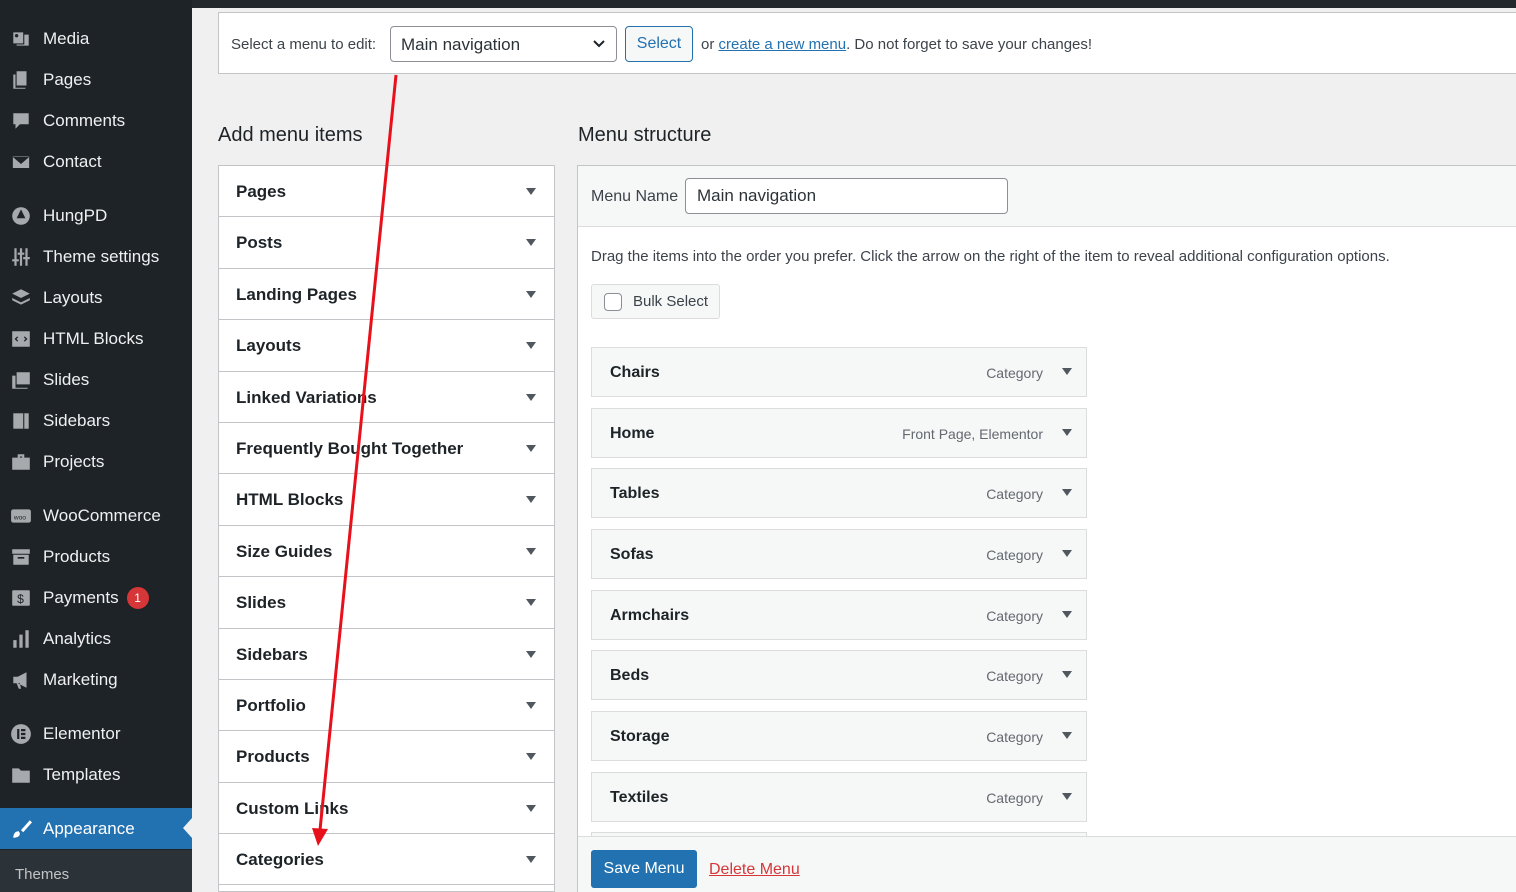 The width and height of the screenshot is (1516, 892). I want to click on sidebar-item-marketing: Marketing, so click(96, 679).